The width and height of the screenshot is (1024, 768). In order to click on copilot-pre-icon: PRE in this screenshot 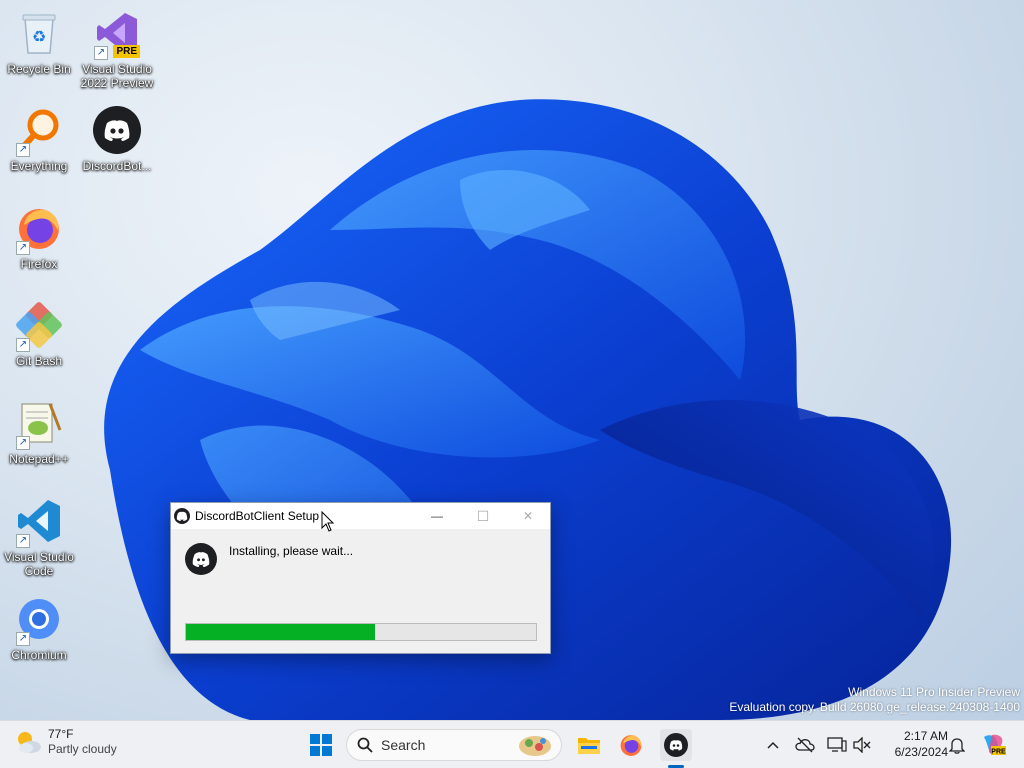, I will do `click(995, 745)`.